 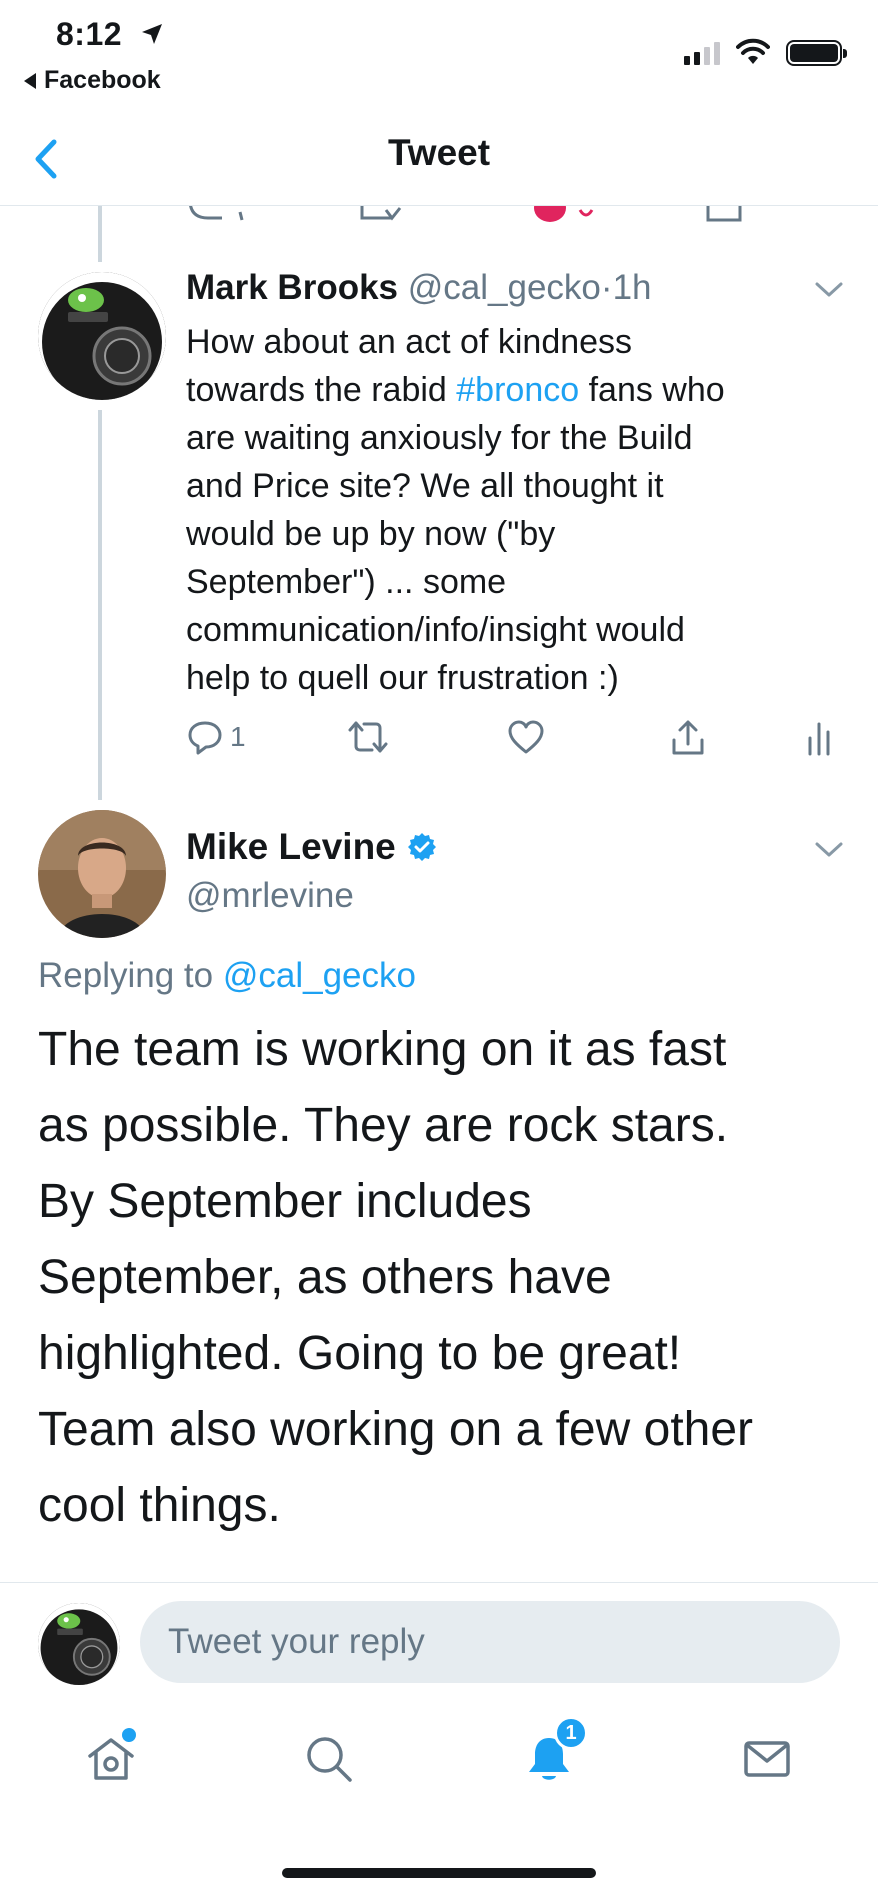 I want to click on reply-button: 1, so click(x=216, y=737).